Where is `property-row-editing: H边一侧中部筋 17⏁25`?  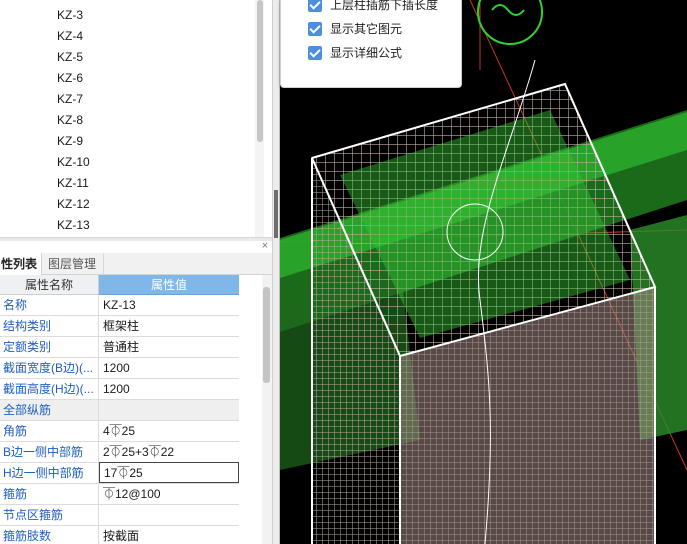 property-row-editing: H边一侧中部筋 17⏁25 is located at coordinates (119, 473).